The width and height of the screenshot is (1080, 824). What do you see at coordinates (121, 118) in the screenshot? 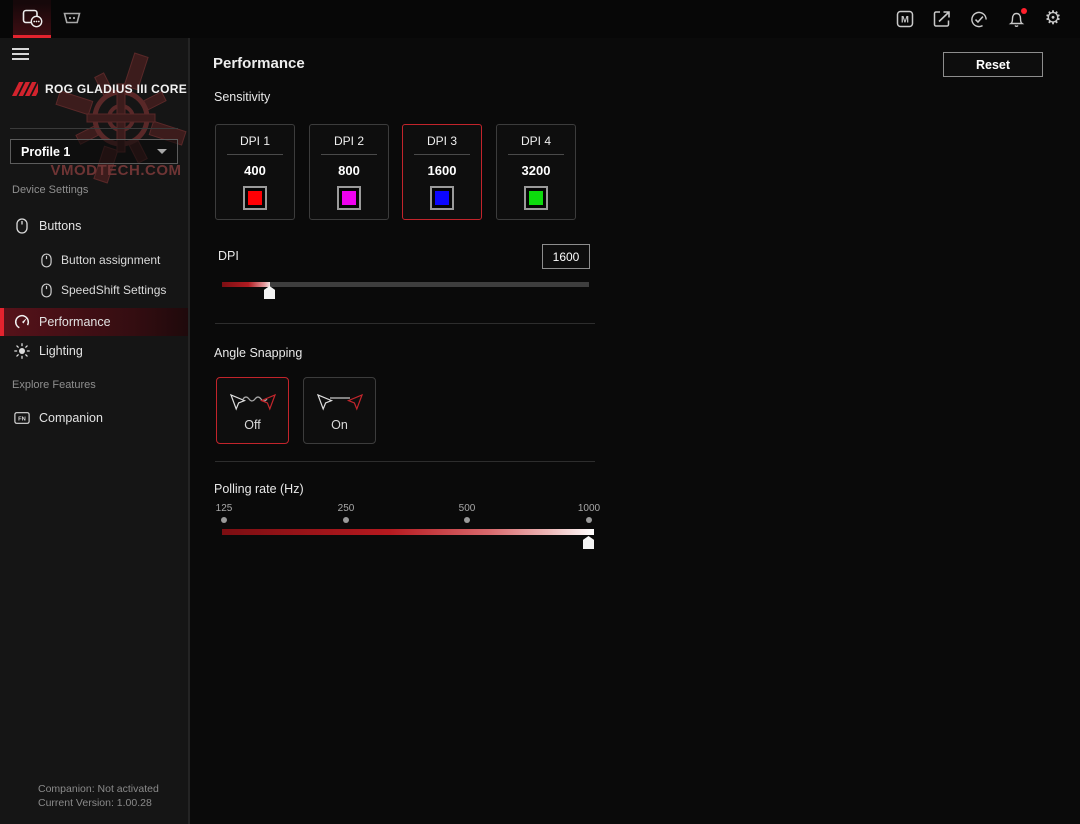
I see `watermark-ornament` at bounding box center [121, 118].